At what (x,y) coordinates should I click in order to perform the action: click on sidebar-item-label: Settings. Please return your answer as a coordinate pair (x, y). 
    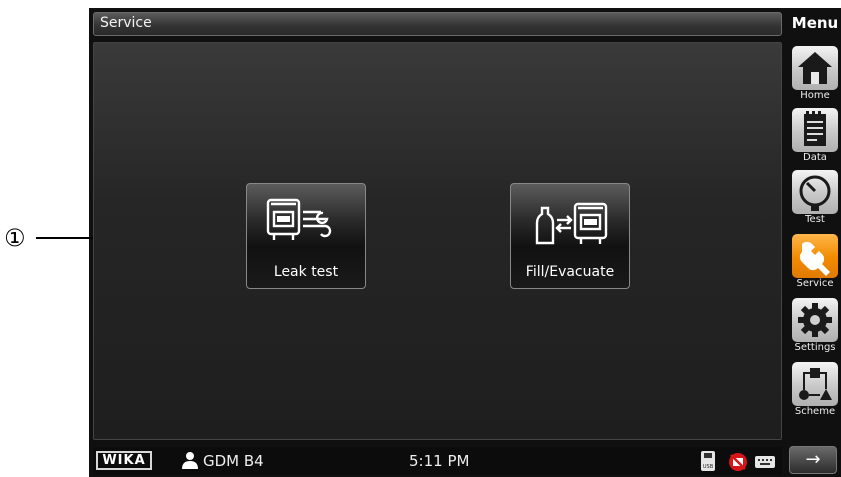
    Looking at the image, I should click on (815, 347).